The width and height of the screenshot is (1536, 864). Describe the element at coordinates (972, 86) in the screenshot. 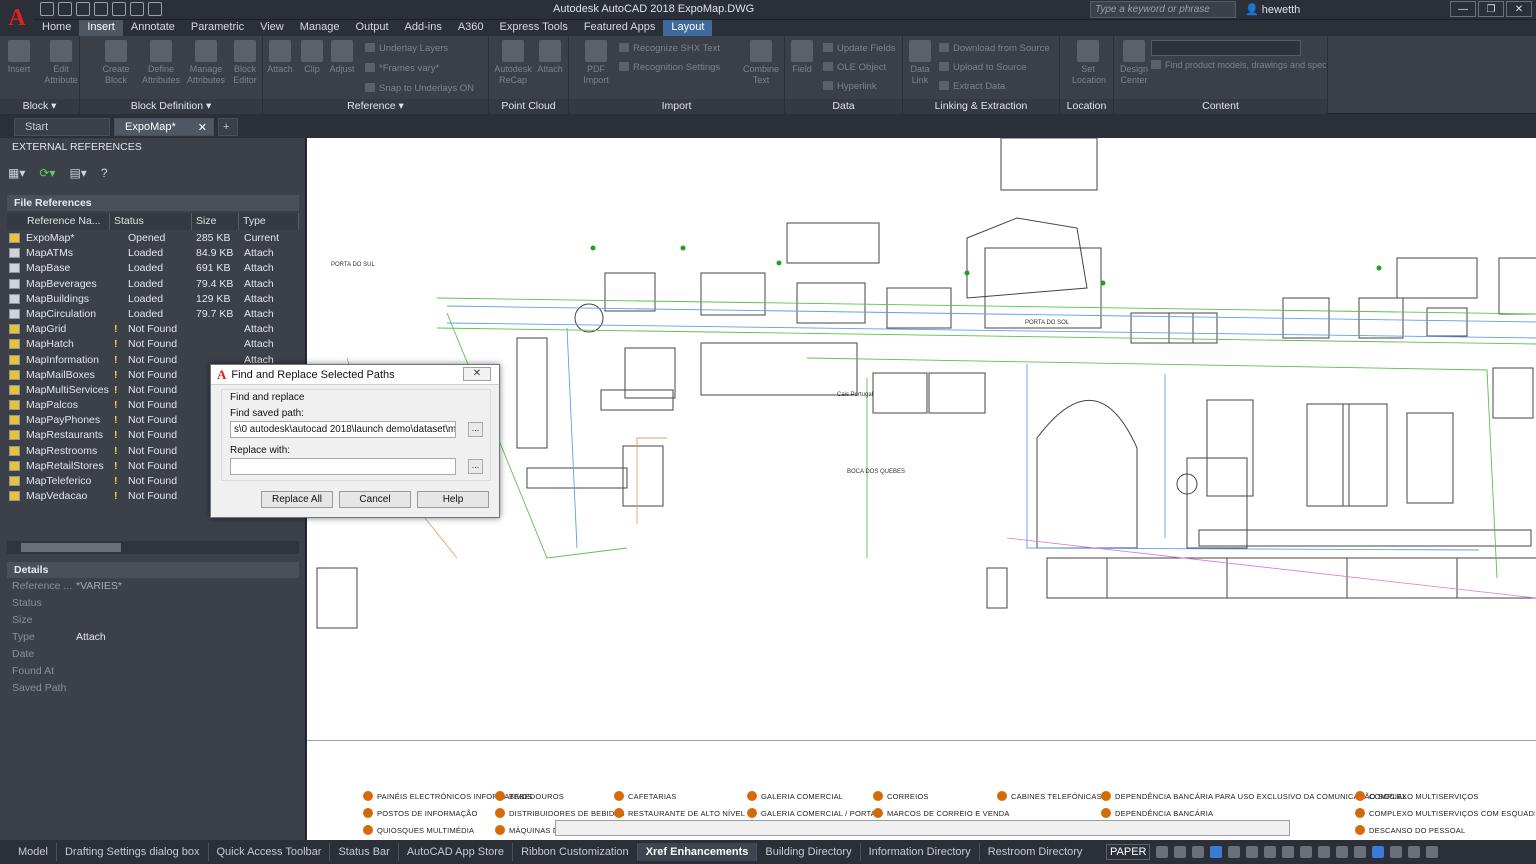

I see `extract-data-button: Extract Data` at that location.